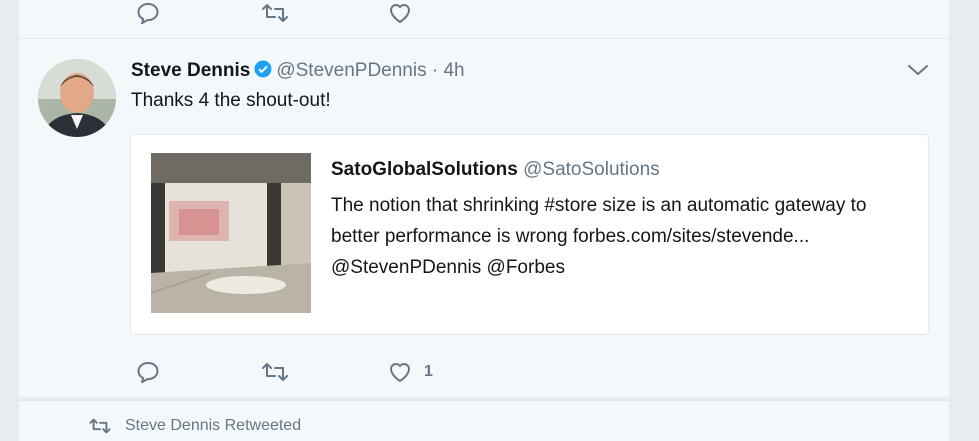 This screenshot has width=979, height=441. I want to click on like-button: 1, so click(410, 372).